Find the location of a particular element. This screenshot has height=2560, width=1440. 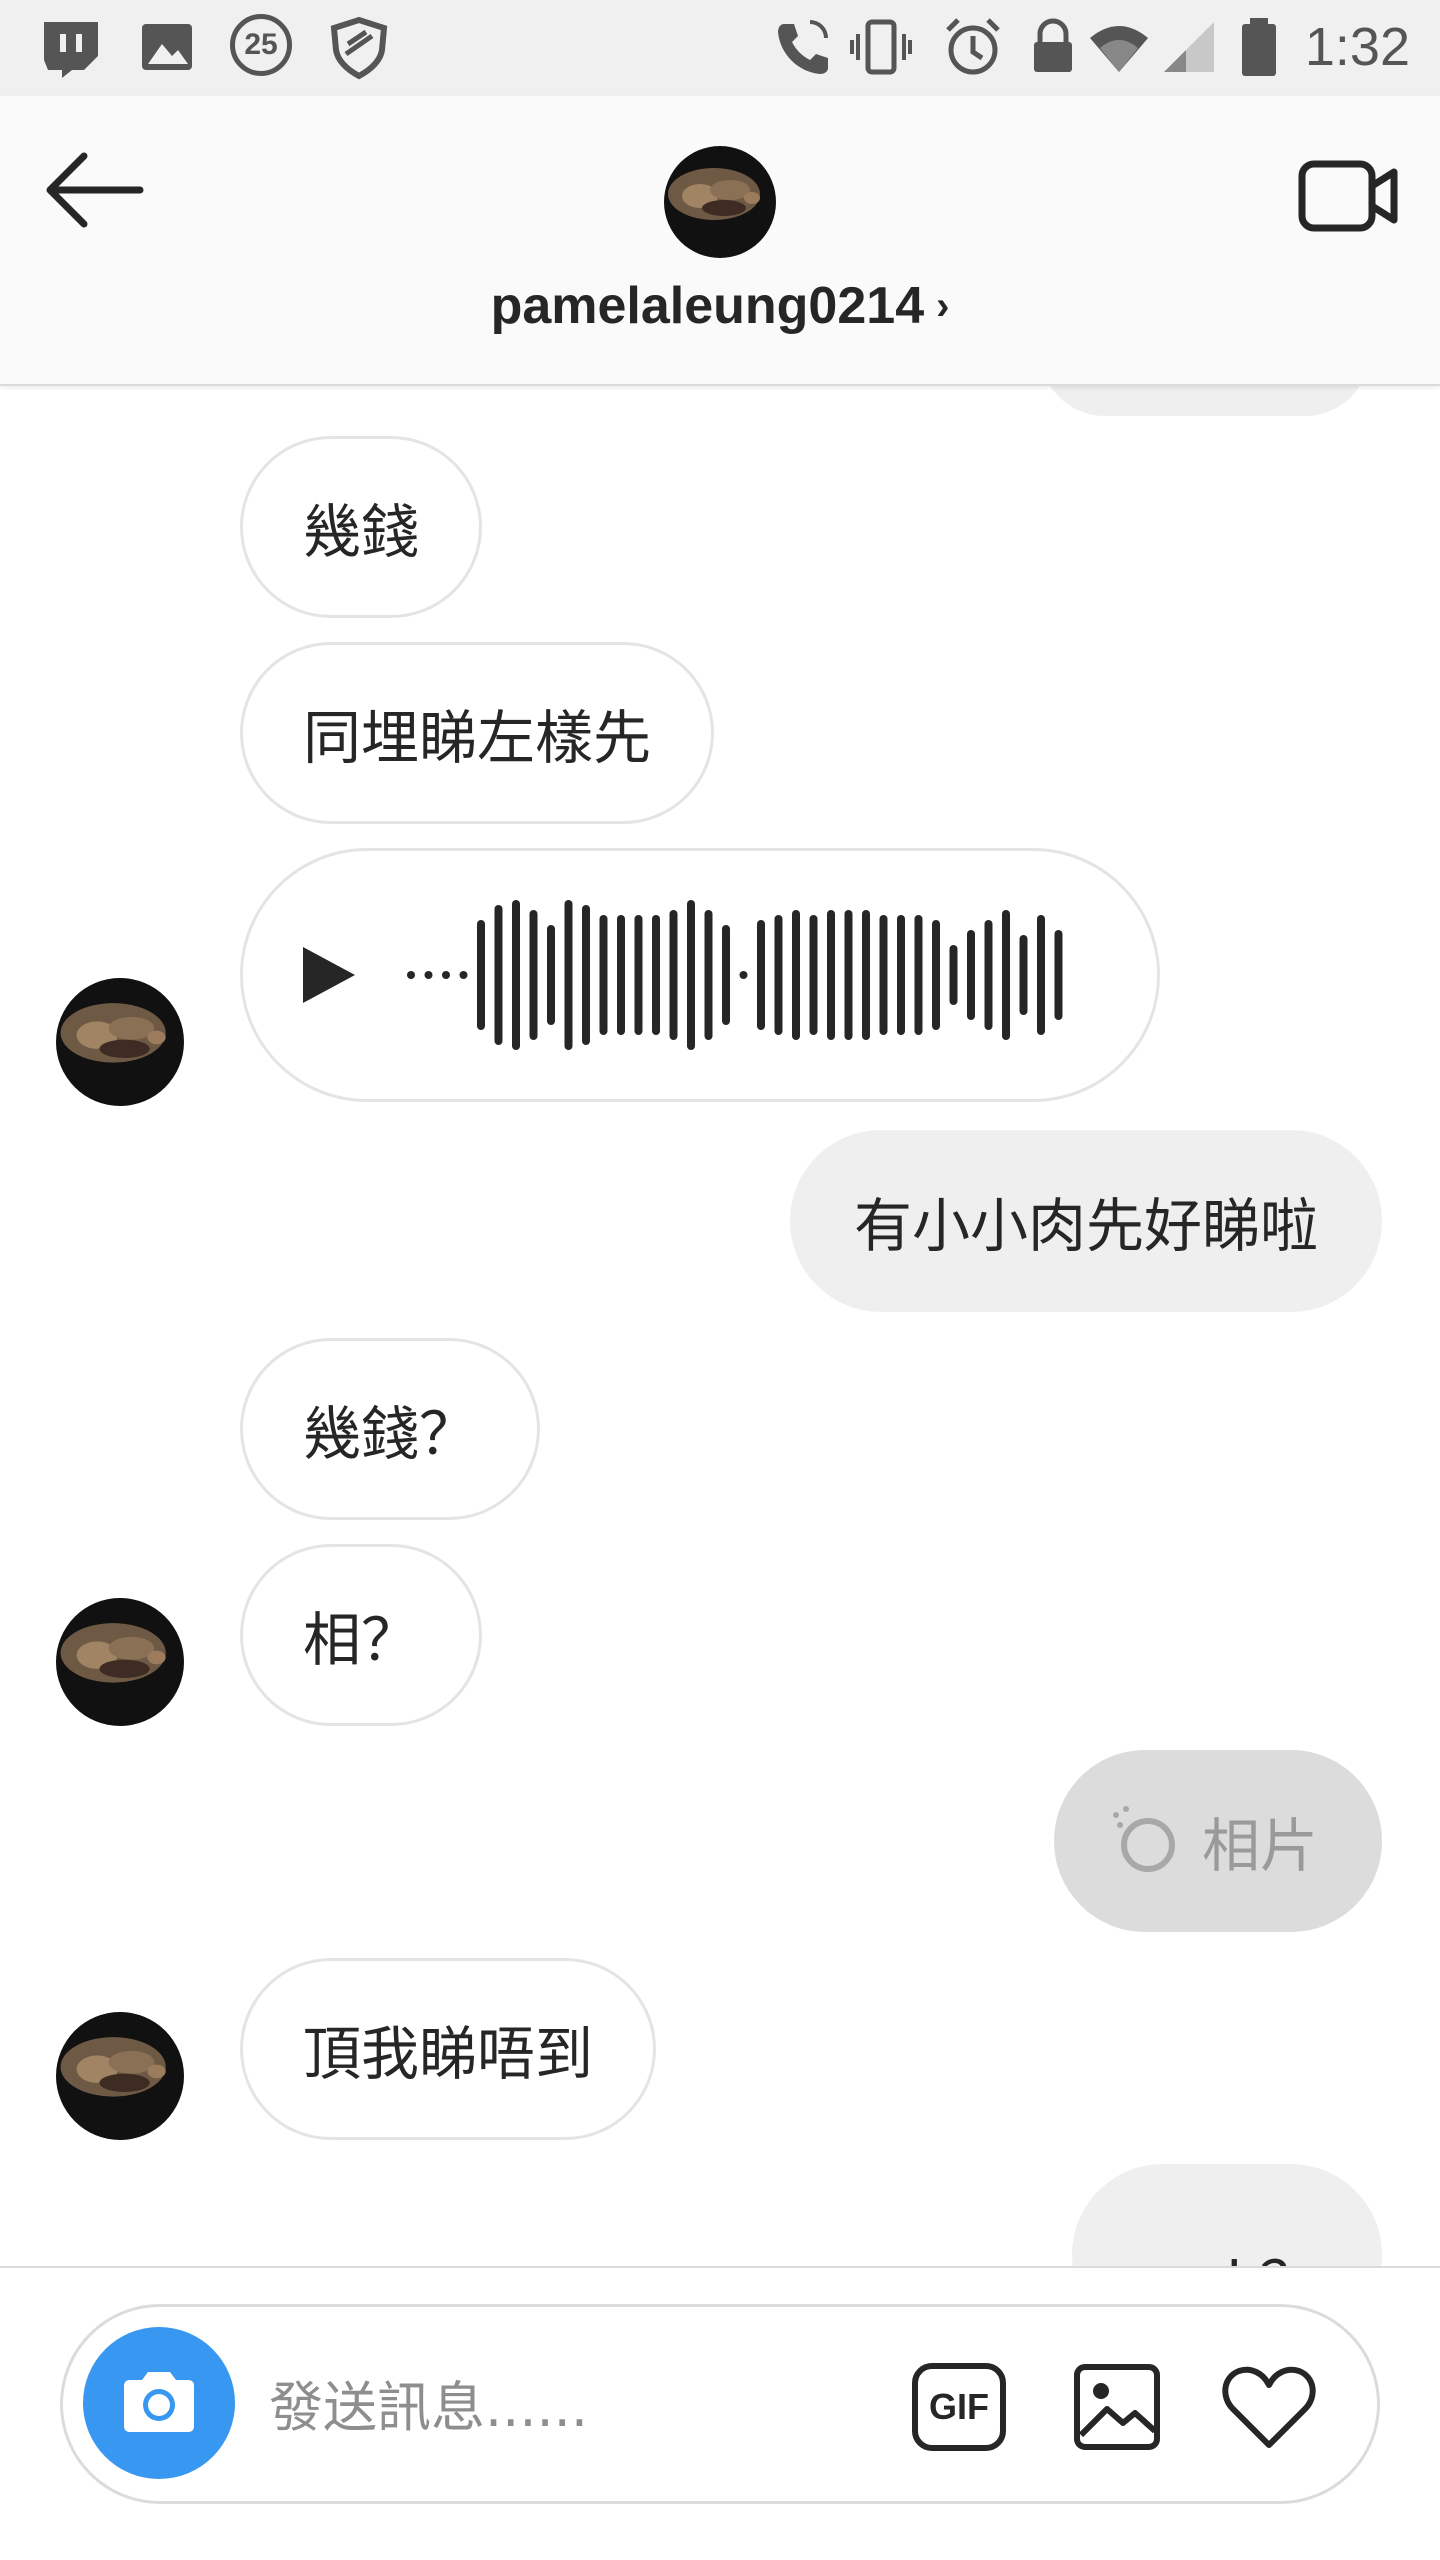

status-bar: 25 1:32 is located at coordinates (720, 48).